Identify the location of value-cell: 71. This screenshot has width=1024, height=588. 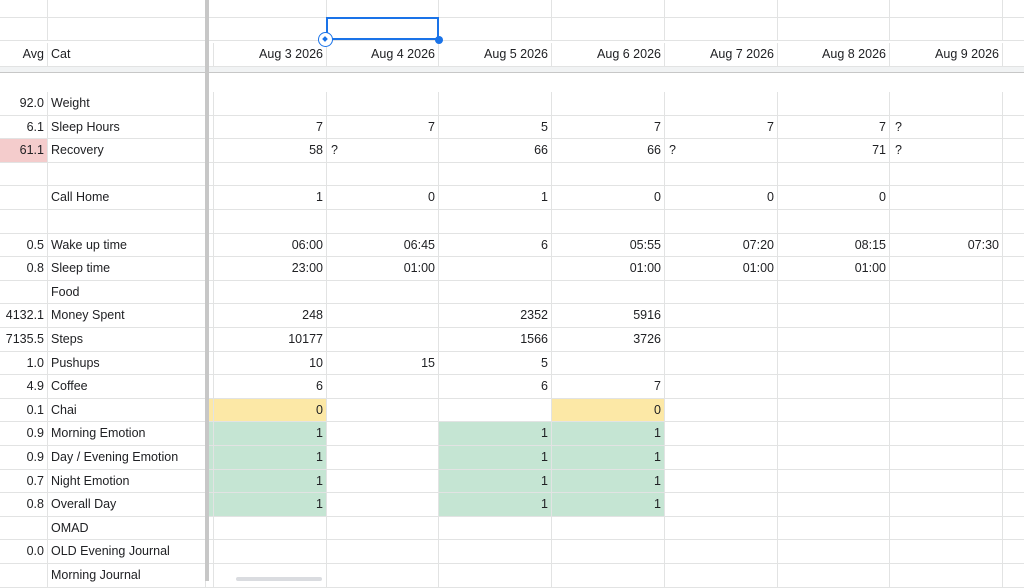
(834, 150).